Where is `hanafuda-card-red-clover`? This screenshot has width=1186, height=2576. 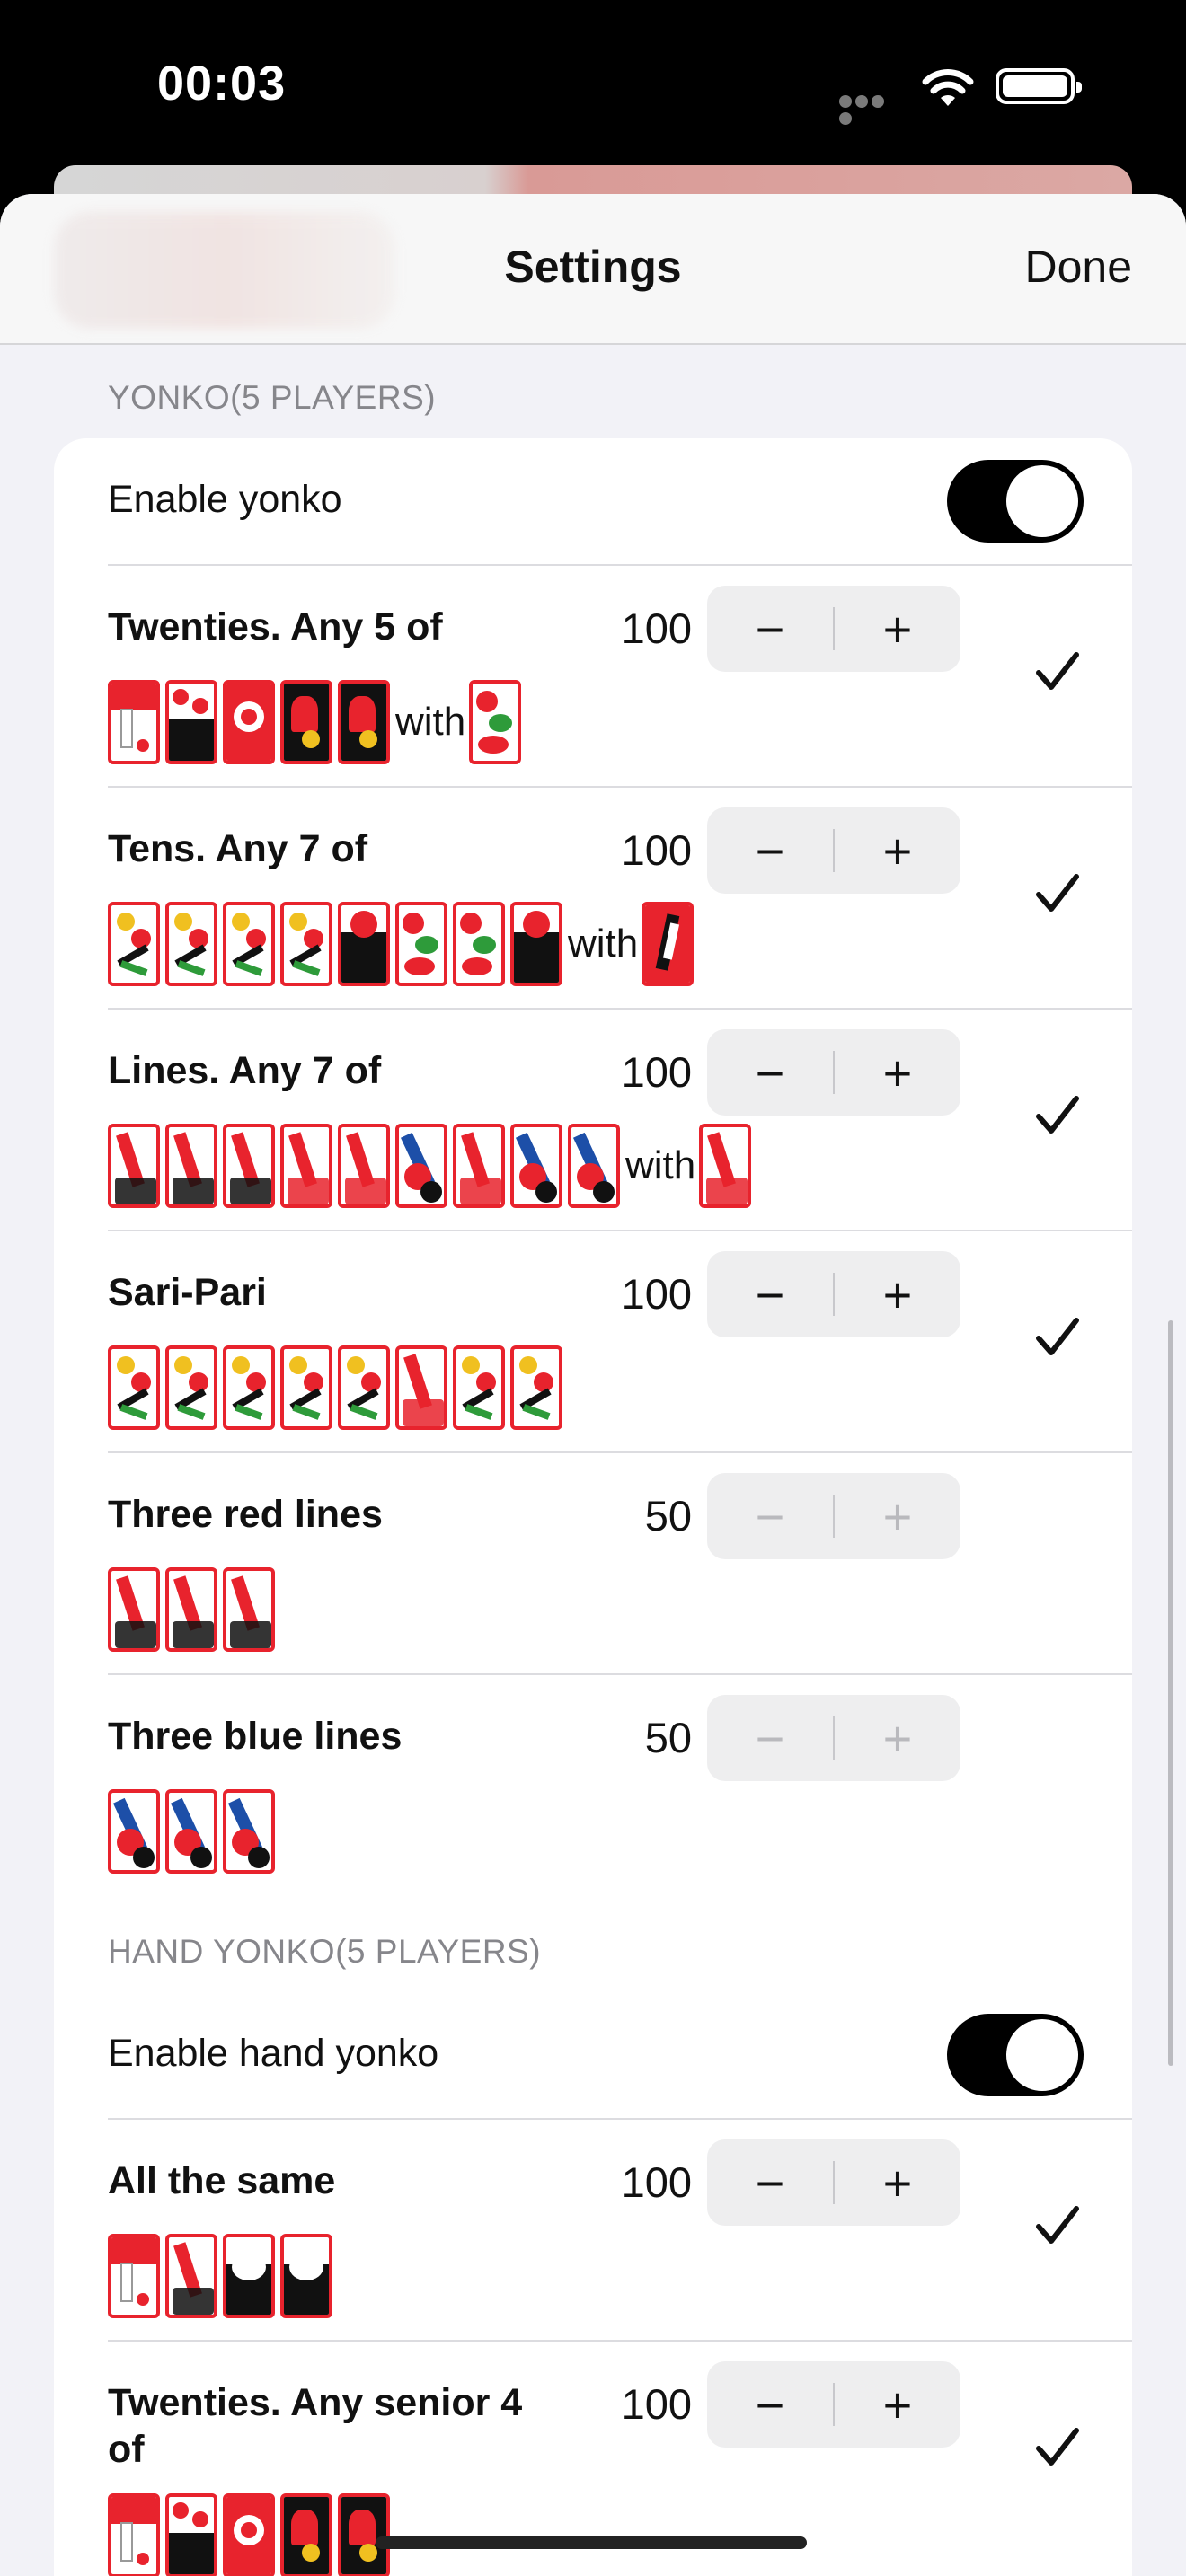
hanafuda-card-red-clover is located at coordinates (479, 1166).